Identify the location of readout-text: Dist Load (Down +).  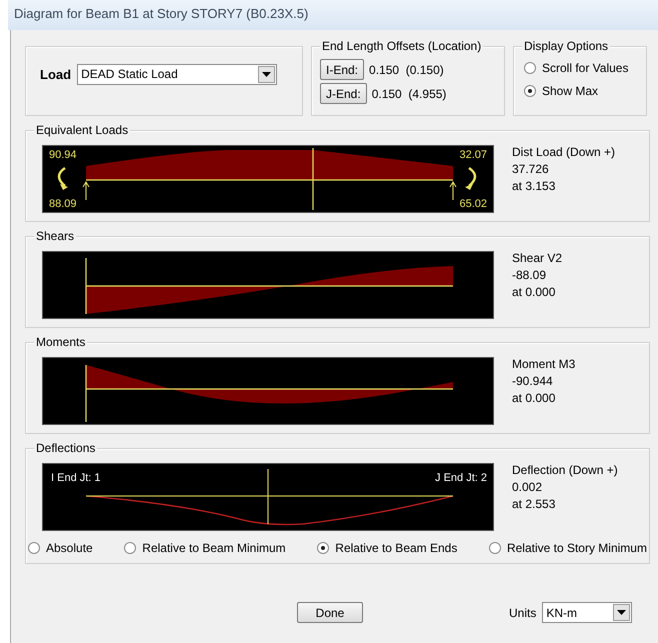
(564, 152).